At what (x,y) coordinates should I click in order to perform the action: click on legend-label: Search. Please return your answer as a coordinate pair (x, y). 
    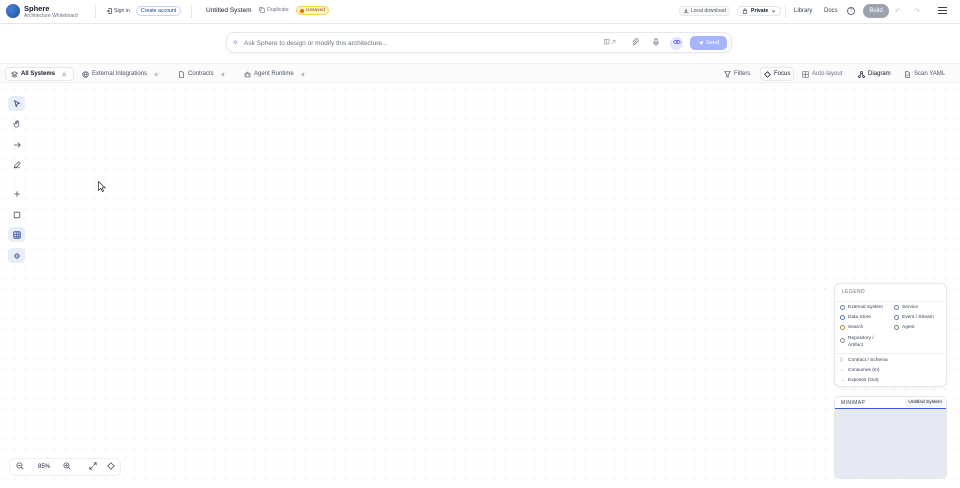
    Looking at the image, I should click on (856, 327).